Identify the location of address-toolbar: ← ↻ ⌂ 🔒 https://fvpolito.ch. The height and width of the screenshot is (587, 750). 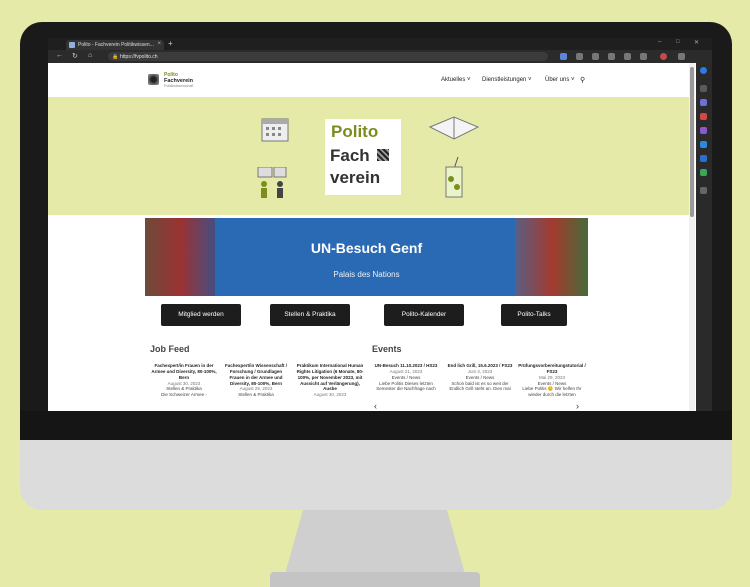
(380, 56).